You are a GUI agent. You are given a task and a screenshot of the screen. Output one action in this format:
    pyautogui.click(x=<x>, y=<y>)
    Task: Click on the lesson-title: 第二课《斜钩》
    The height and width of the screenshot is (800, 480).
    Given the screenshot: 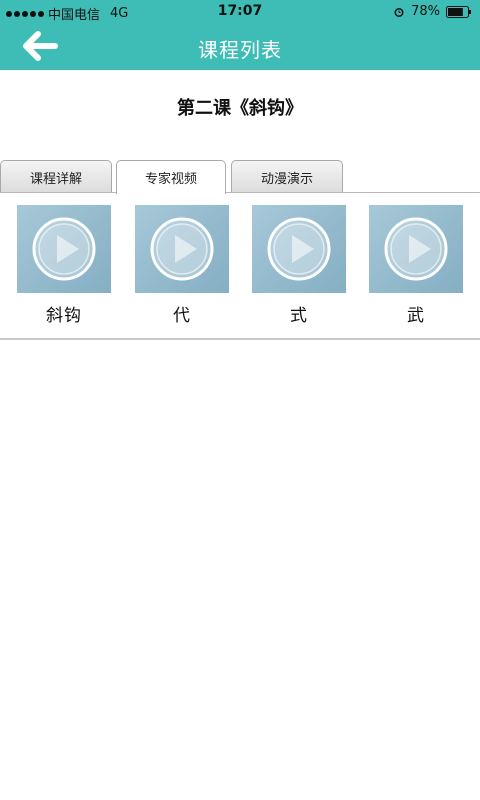 What is the action you would take?
    pyautogui.click(x=240, y=108)
    